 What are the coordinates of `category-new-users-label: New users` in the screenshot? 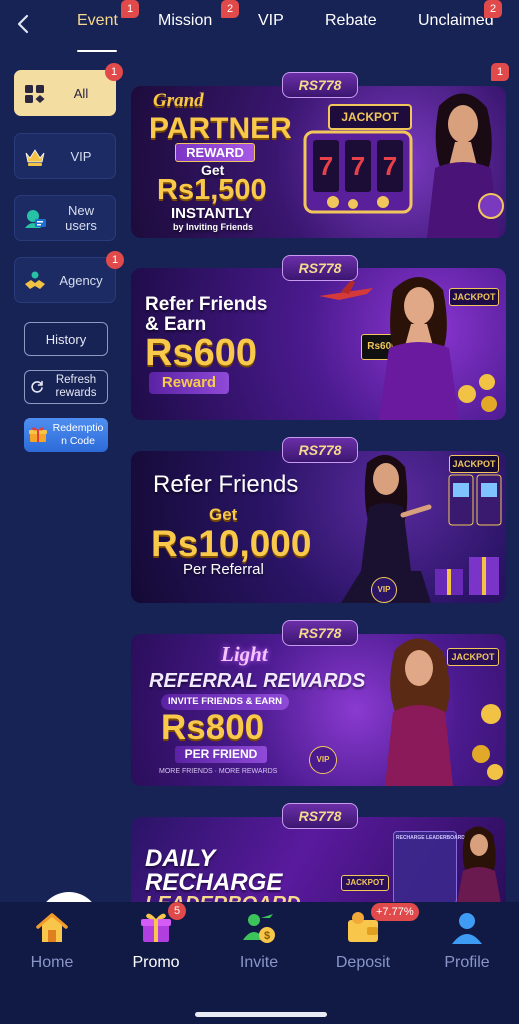 It's located at (81, 218).